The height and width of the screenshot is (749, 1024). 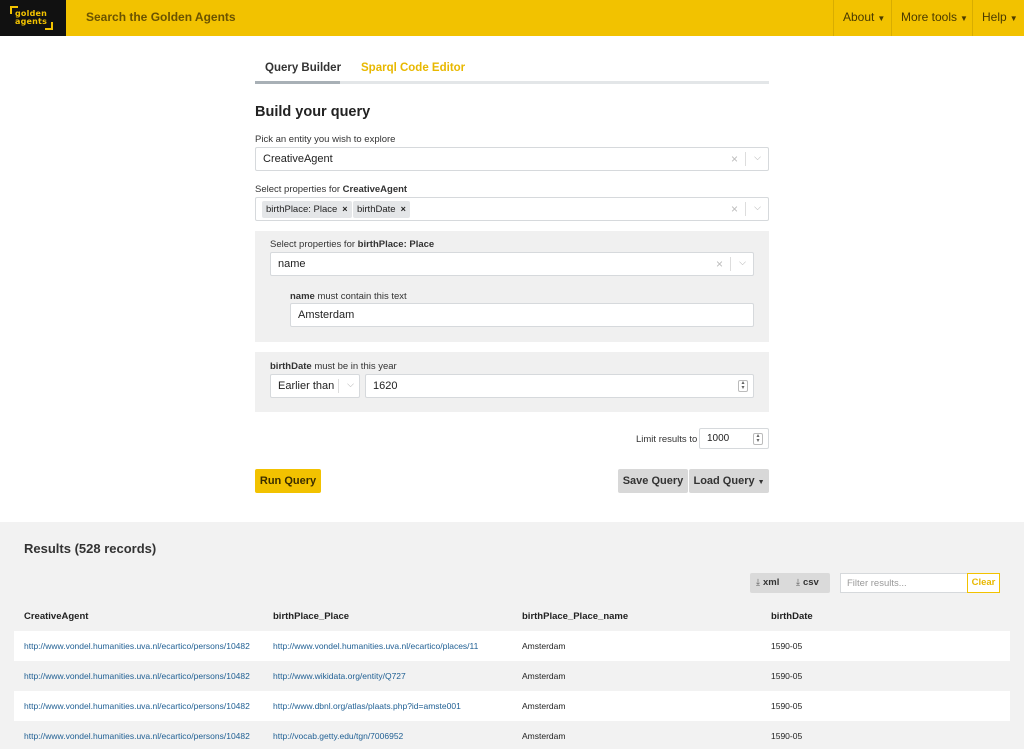 What do you see at coordinates (1000, 18) in the screenshot?
I see `nav-help: Help ▼` at bounding box center [1000, 18].